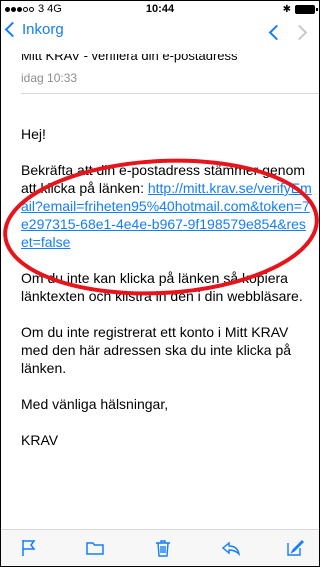 The image size is (320, 567). What do you see at coordinates (49, 78) in the screenshot?
I see `email-date: idag 10:33` at bounding box center [49, 78].